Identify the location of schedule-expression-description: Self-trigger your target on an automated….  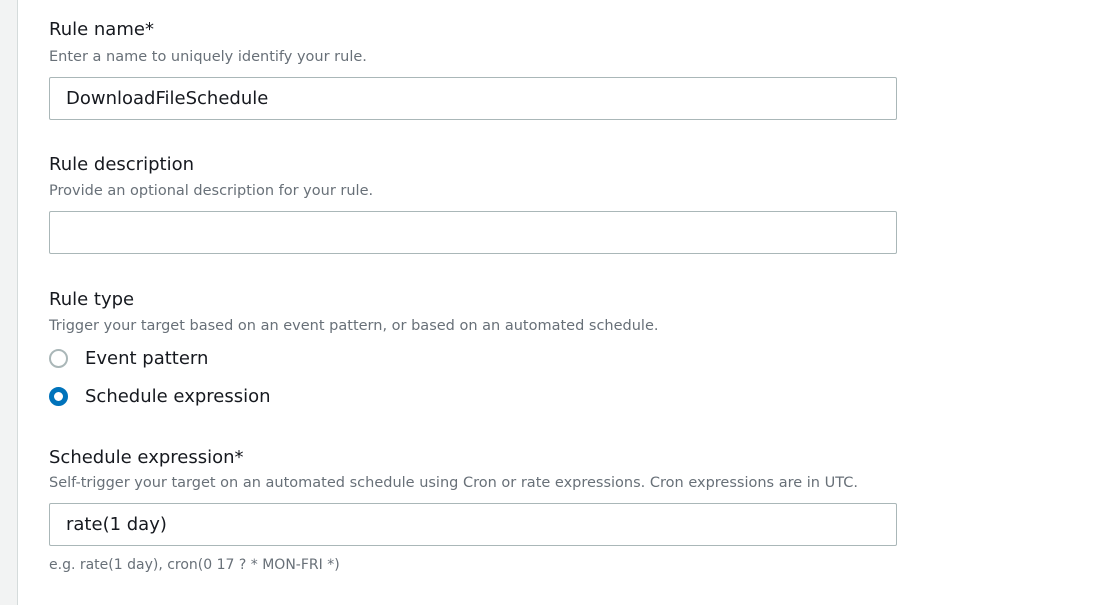
(453, 483).